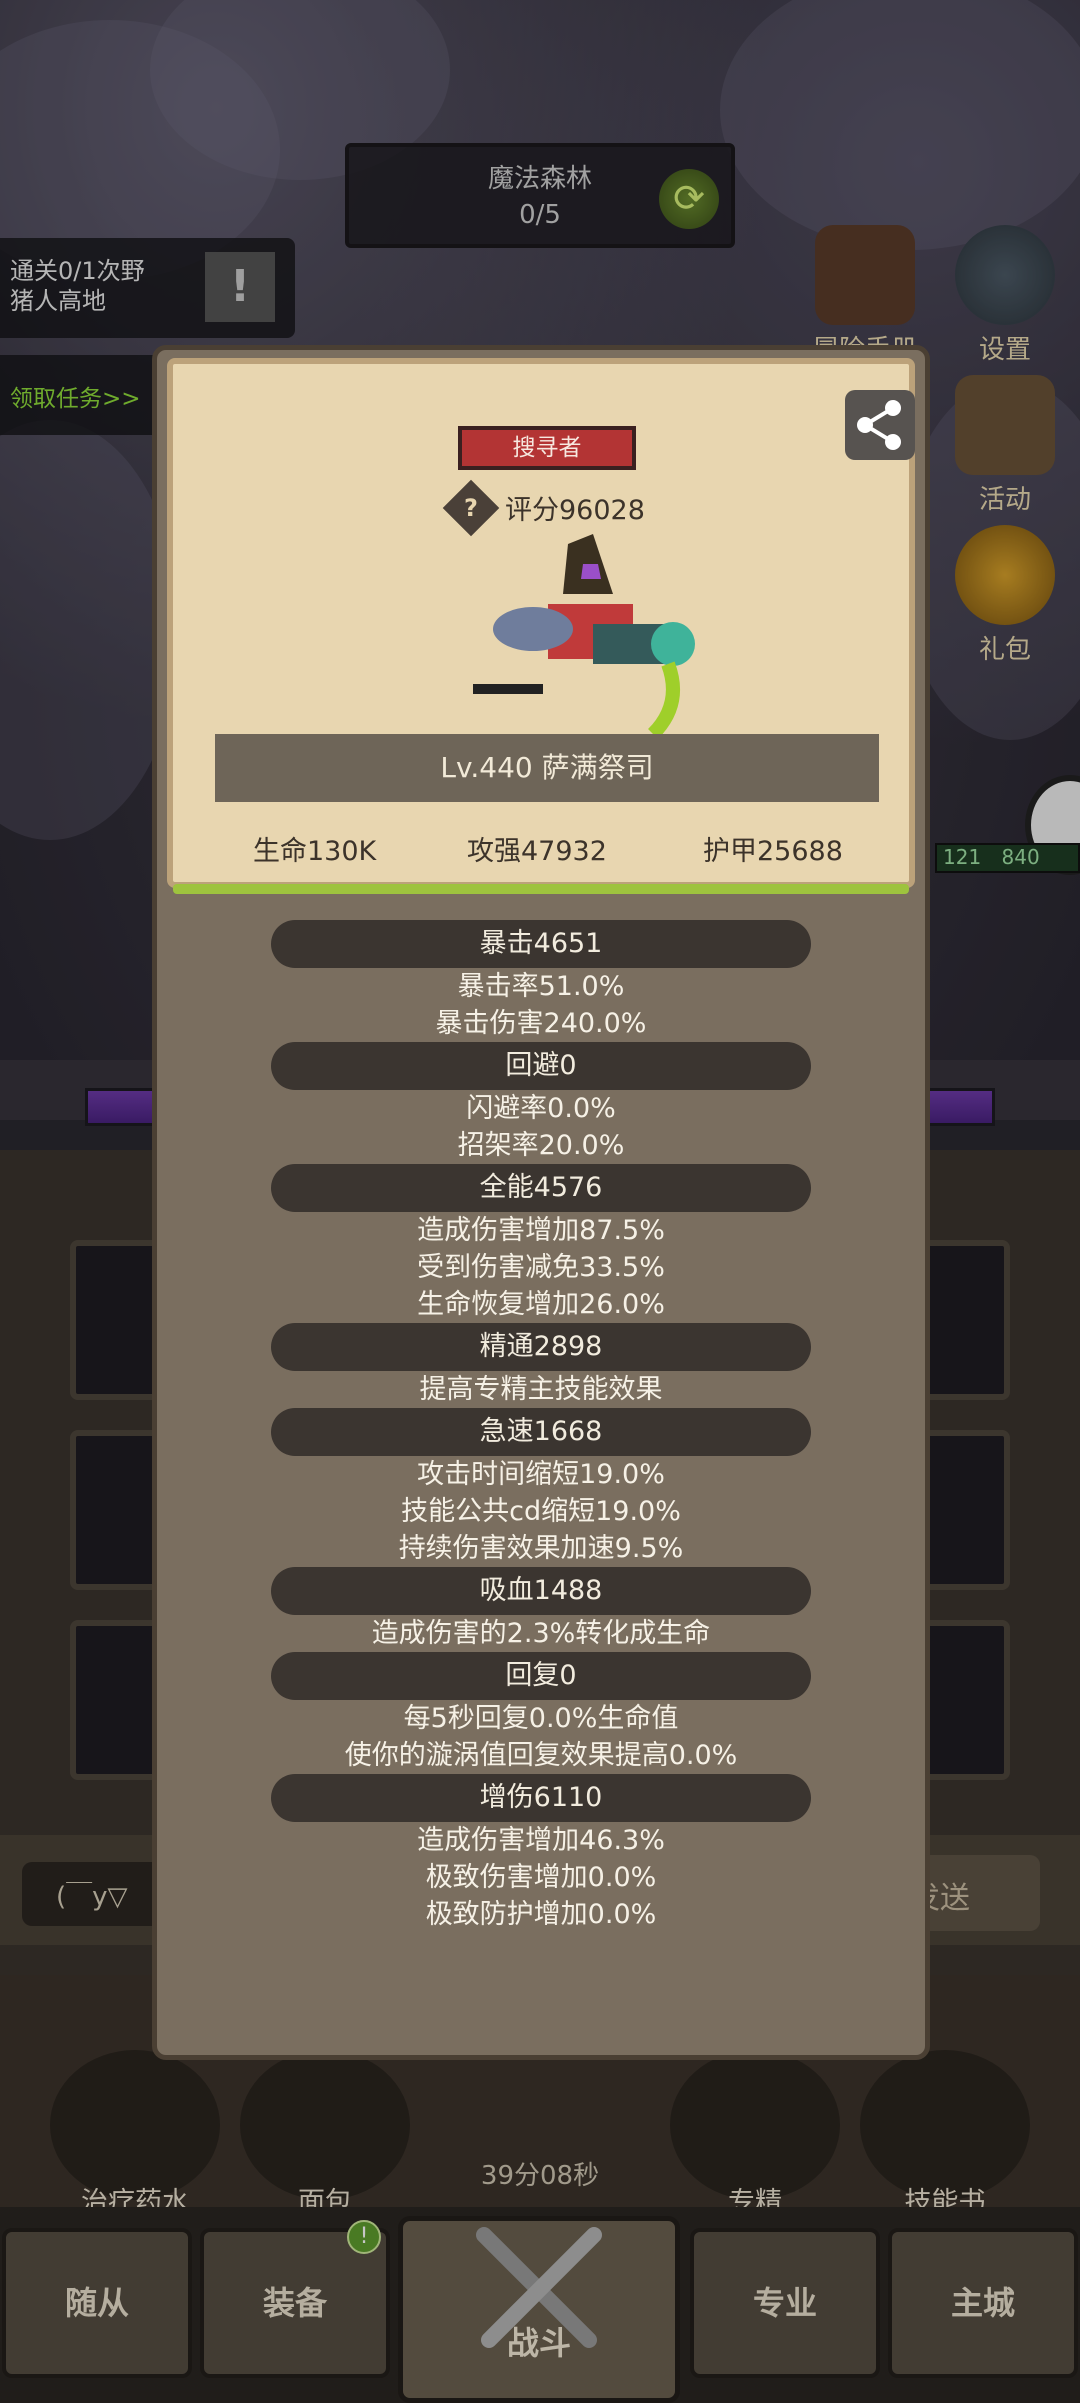 The width and height of the screenshot is (1080, 2403). What do you see at coordinates (575, 510) in the screenshot?
I see `rating-score: 评分96028` at bounding box center [575, 510].